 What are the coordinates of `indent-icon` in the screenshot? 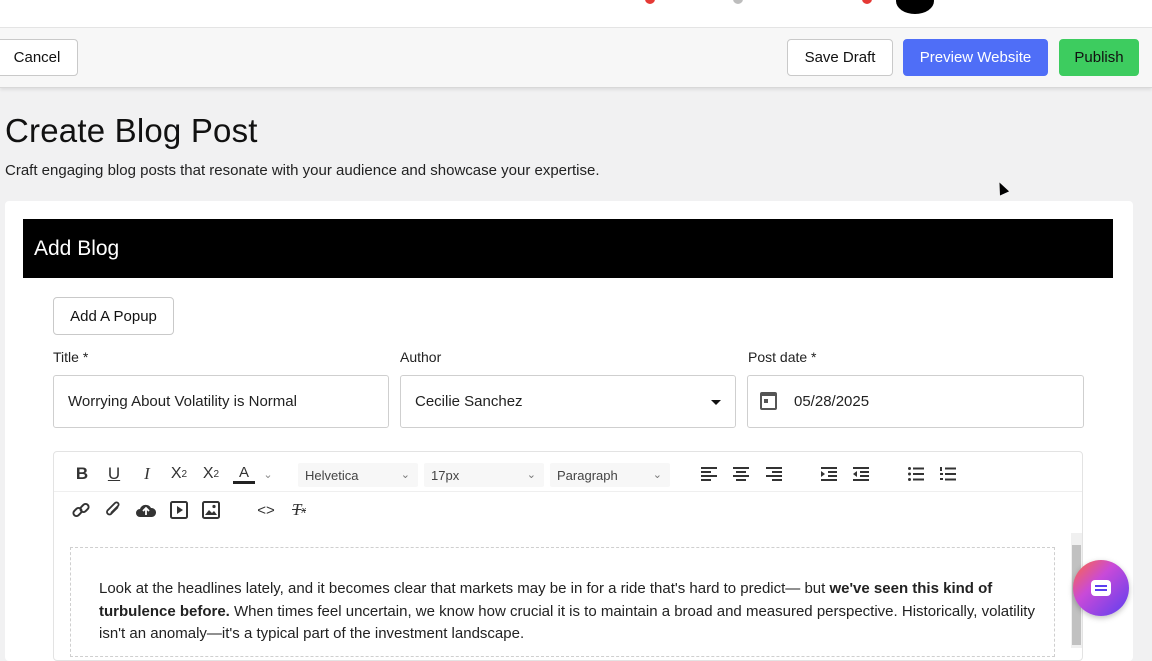 It's located at (829, 474).